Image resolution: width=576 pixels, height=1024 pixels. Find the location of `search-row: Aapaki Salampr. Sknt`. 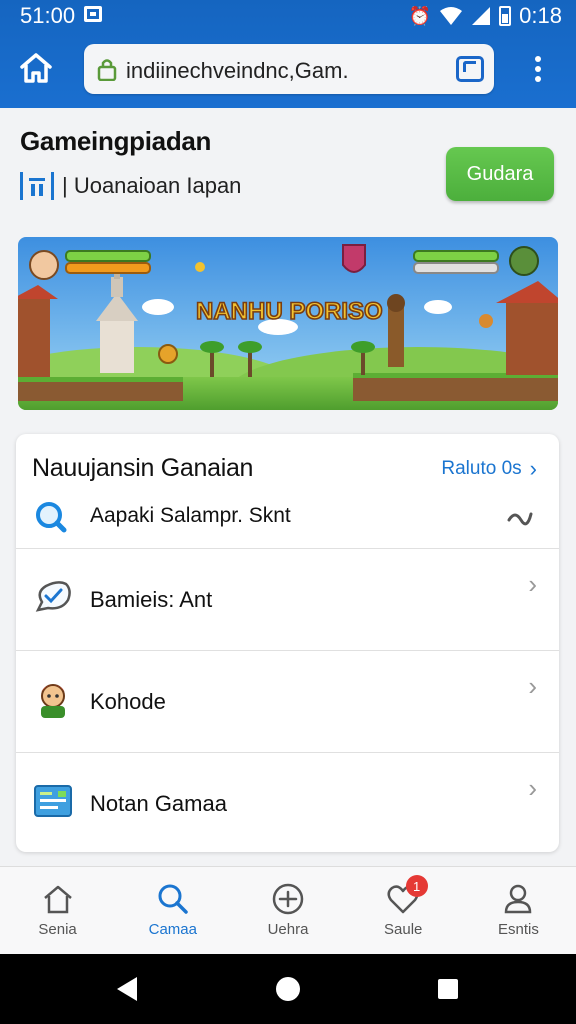

search-row: Aapaki Salampr. Sknt is located at coordinates (287, 520).